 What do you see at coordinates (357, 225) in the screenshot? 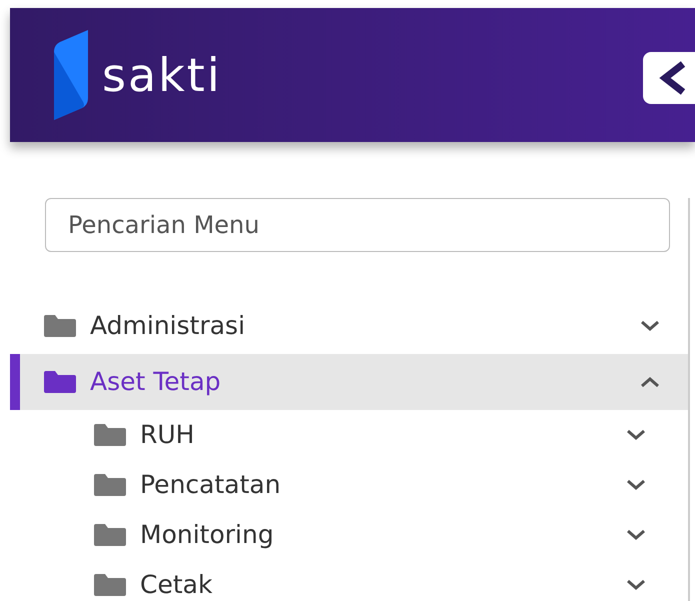
I see `search-field: Pencarian Menu` at bounding box center [357, 225].